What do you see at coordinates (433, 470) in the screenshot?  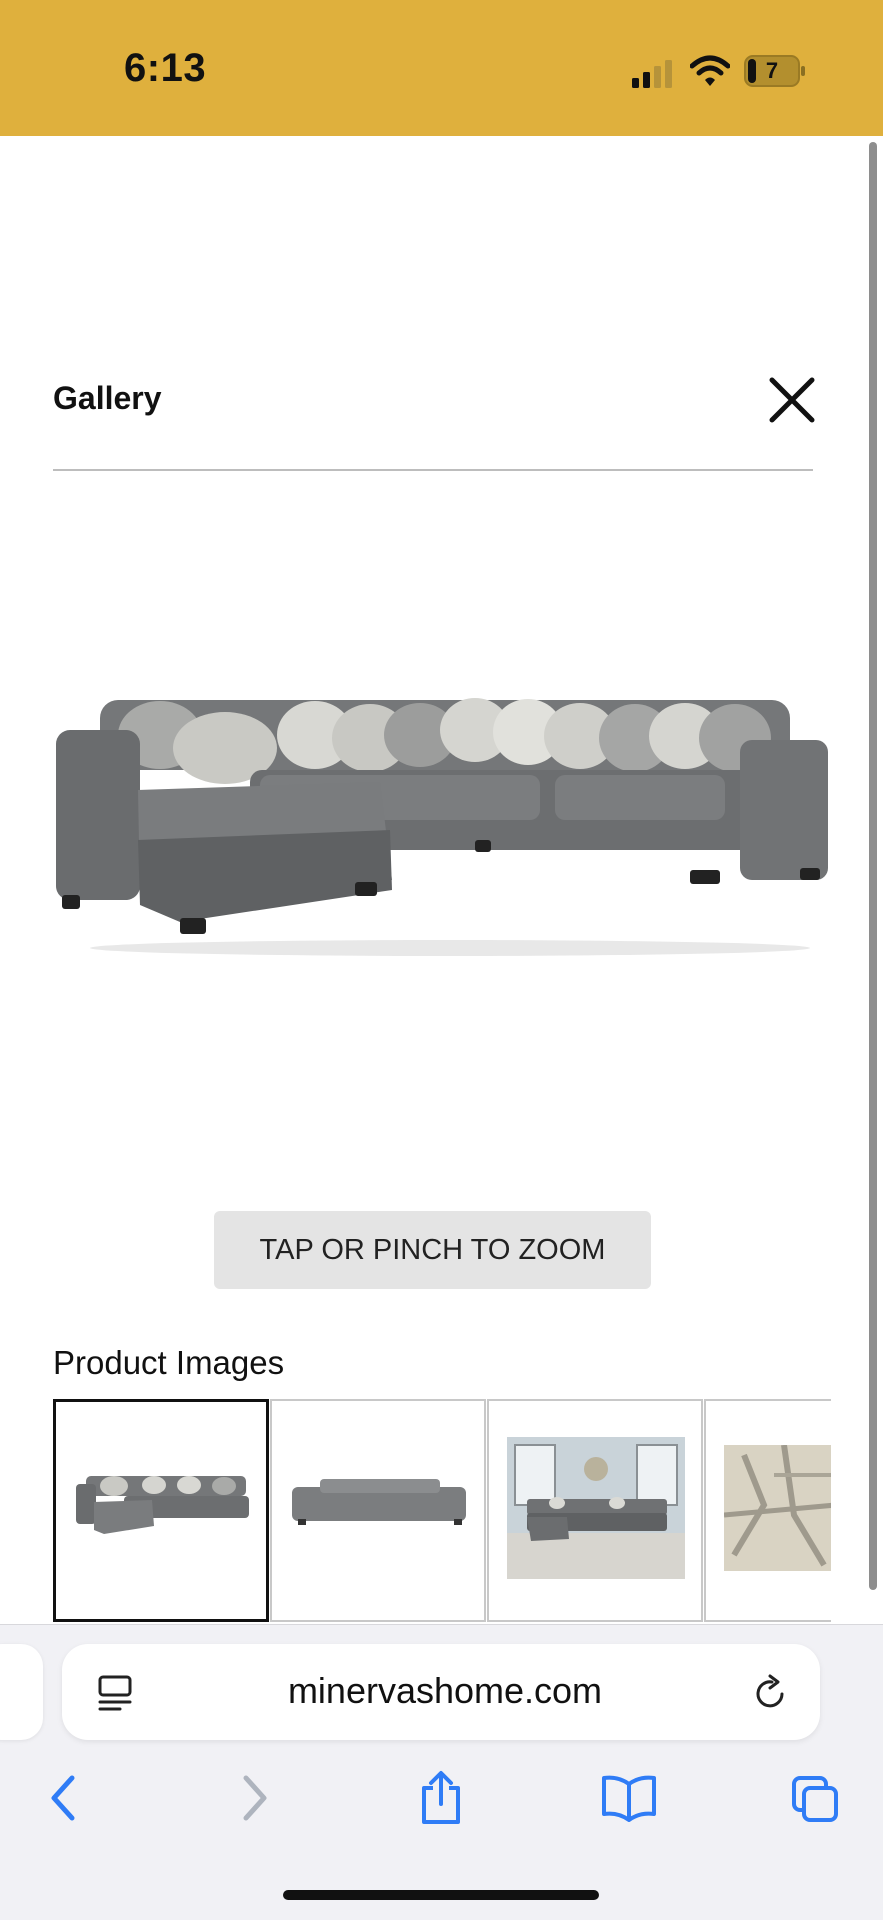 I see `header-divider` at bounding box center [433, 470].